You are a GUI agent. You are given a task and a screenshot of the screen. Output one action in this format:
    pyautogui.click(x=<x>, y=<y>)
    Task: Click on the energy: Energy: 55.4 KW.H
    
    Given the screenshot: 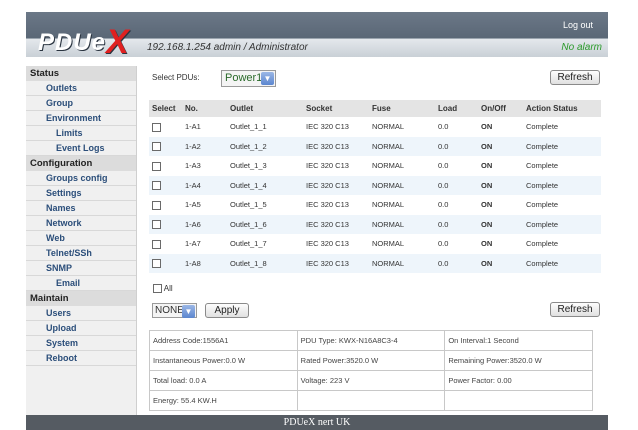 What is the action you would take?
    pyautogui.click(x=223, y=400)
    